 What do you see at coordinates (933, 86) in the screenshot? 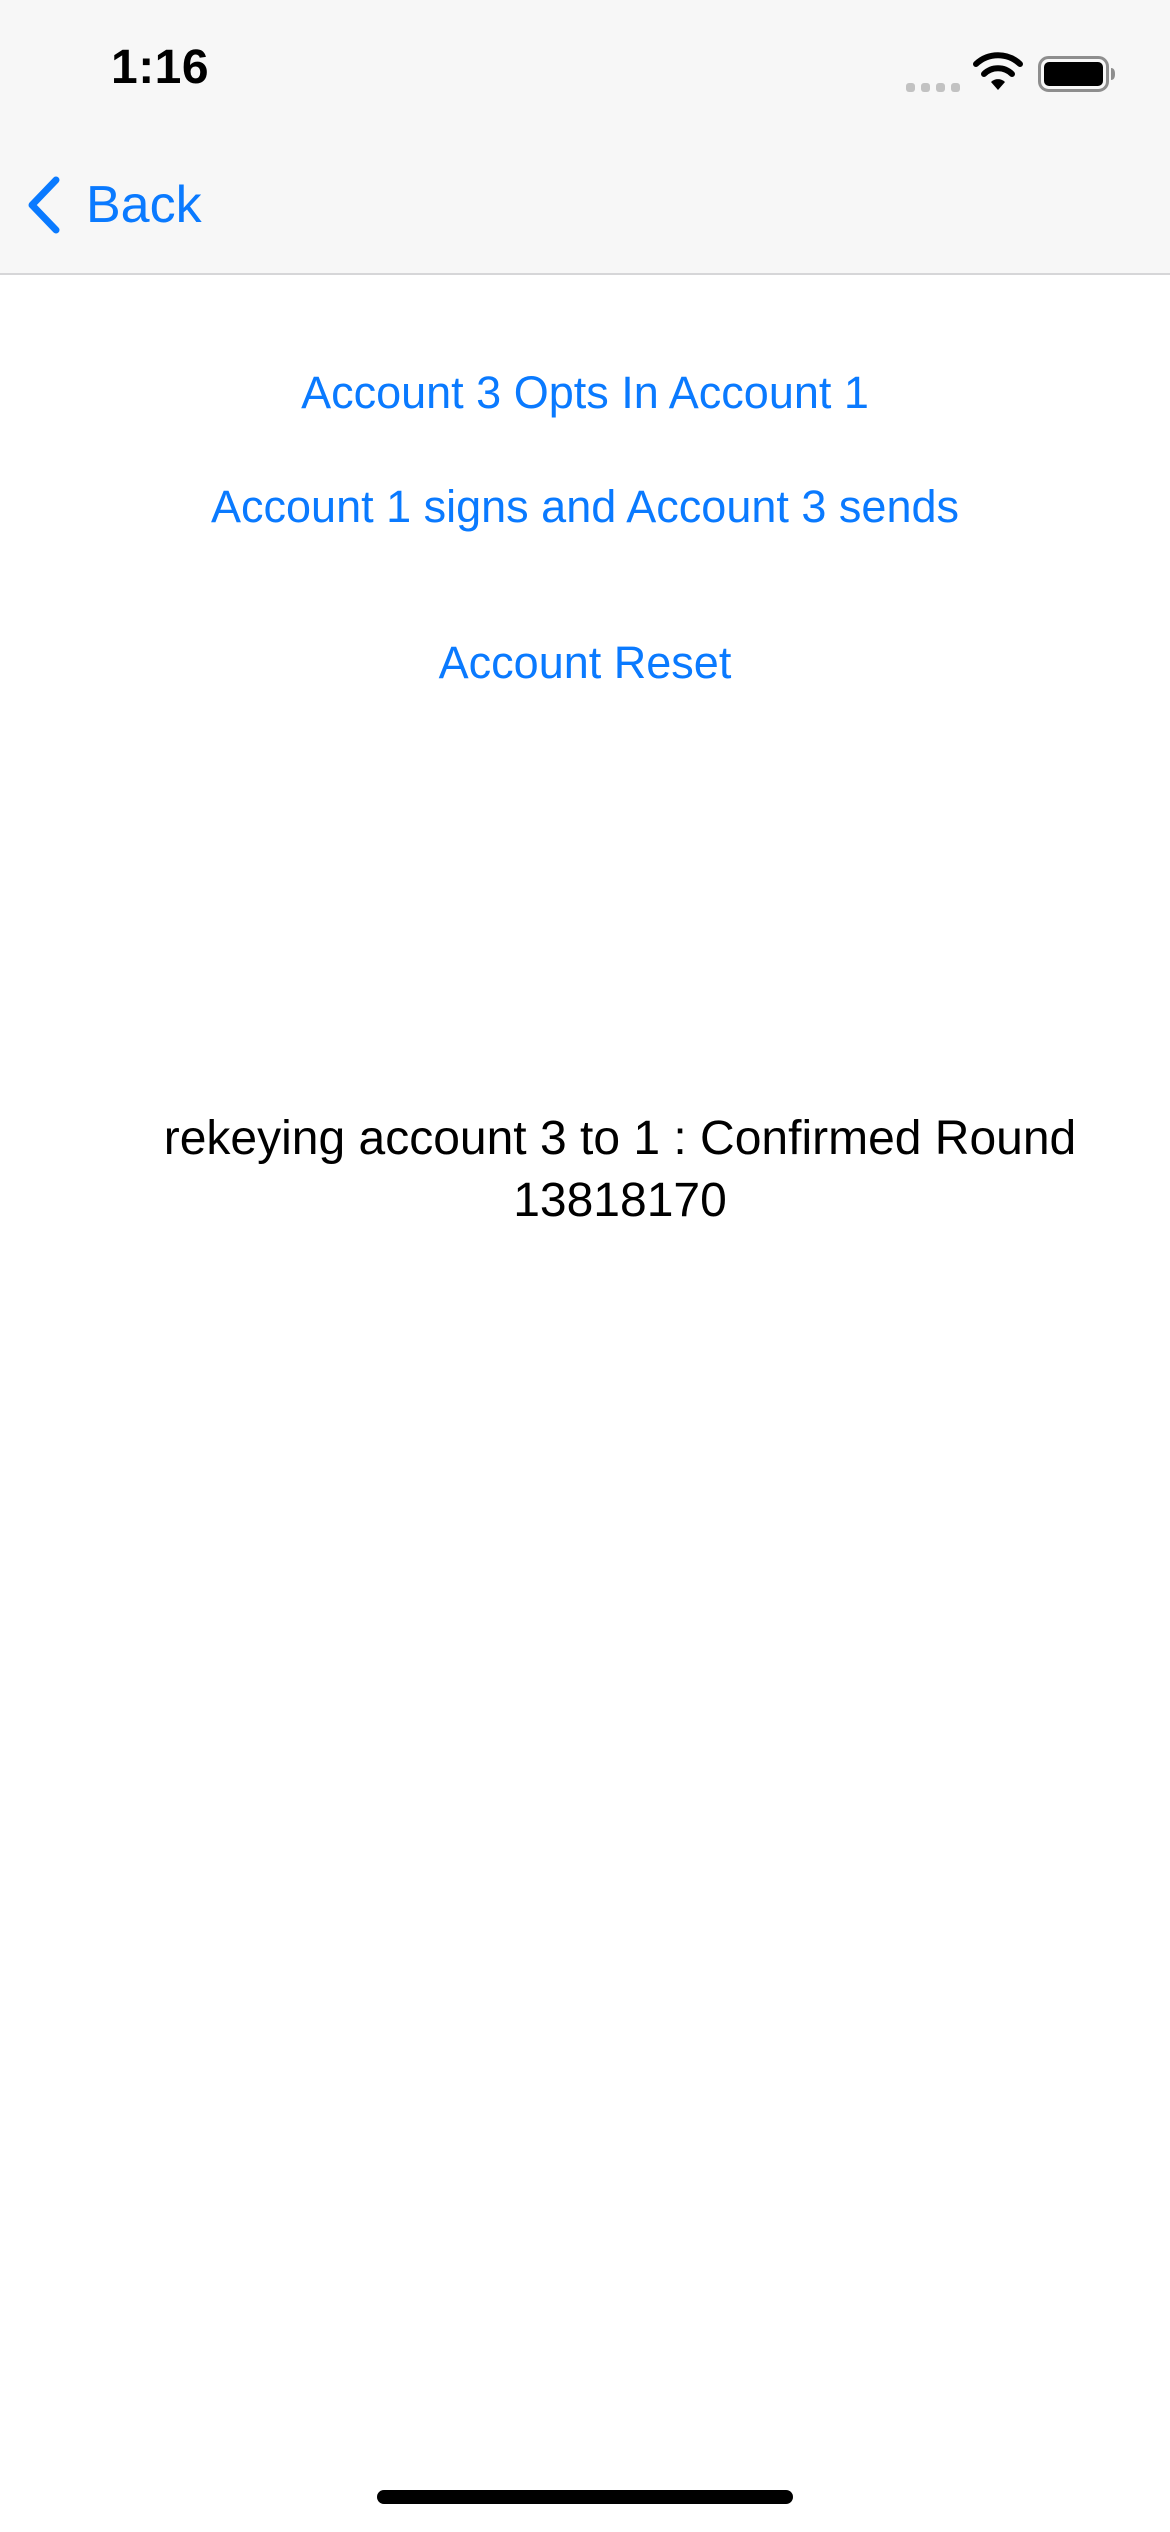
I see `cellular-signal-icon` at bounding box center [933, 86].